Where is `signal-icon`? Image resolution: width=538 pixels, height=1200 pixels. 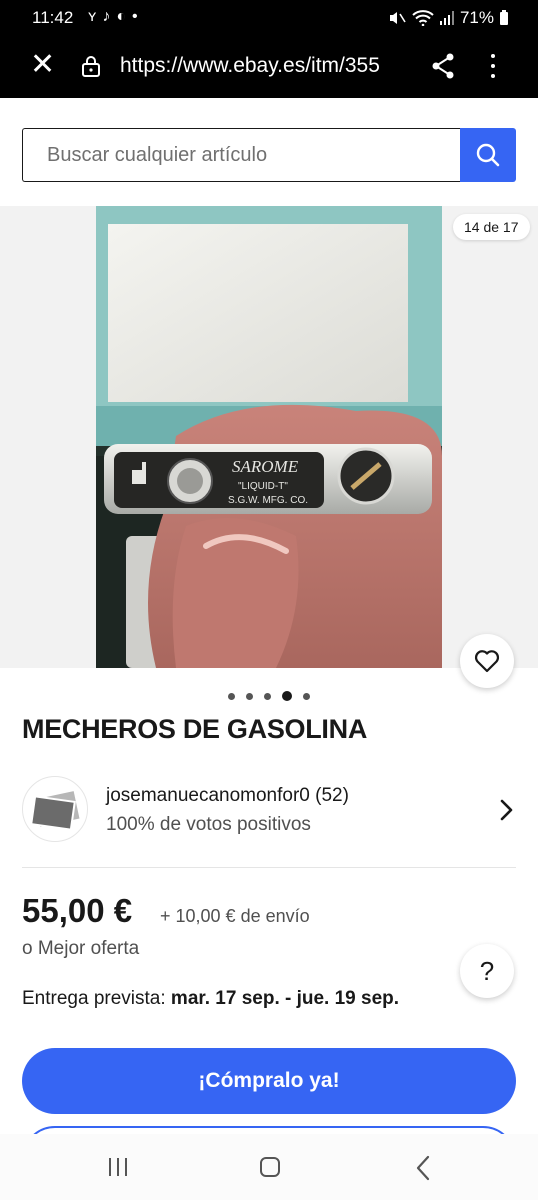 signal-icon is located at coordinates (446, 18).